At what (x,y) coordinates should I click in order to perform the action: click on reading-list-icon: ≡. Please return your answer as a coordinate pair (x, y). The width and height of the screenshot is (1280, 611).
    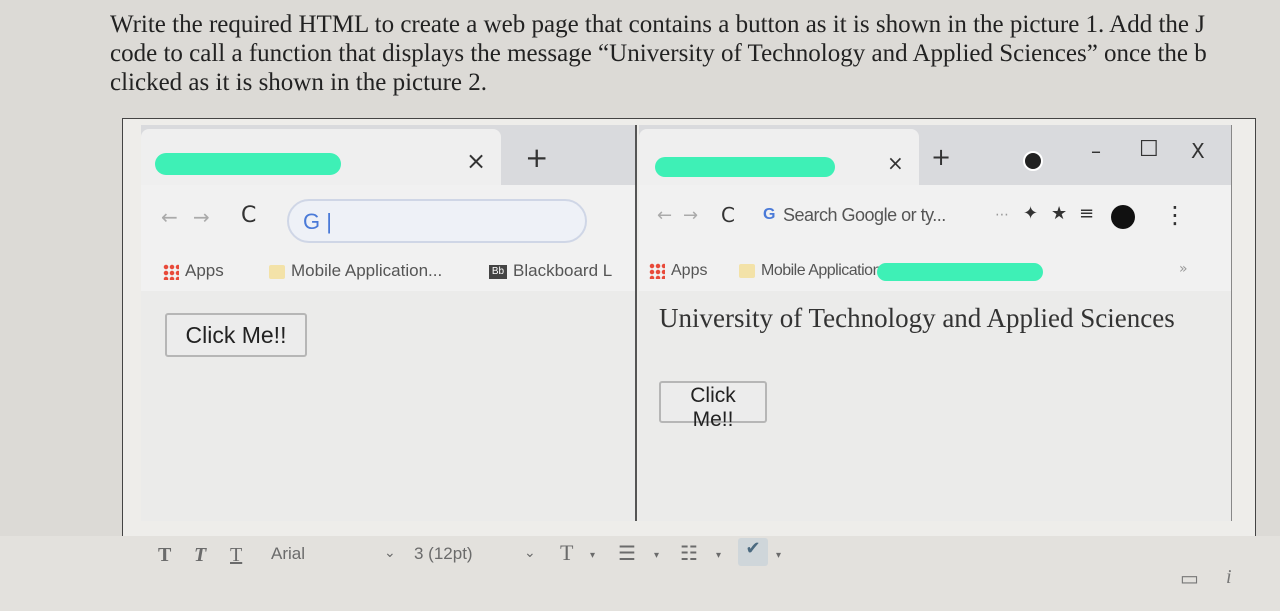
    Looking at the image, I should click on (1086, 213).